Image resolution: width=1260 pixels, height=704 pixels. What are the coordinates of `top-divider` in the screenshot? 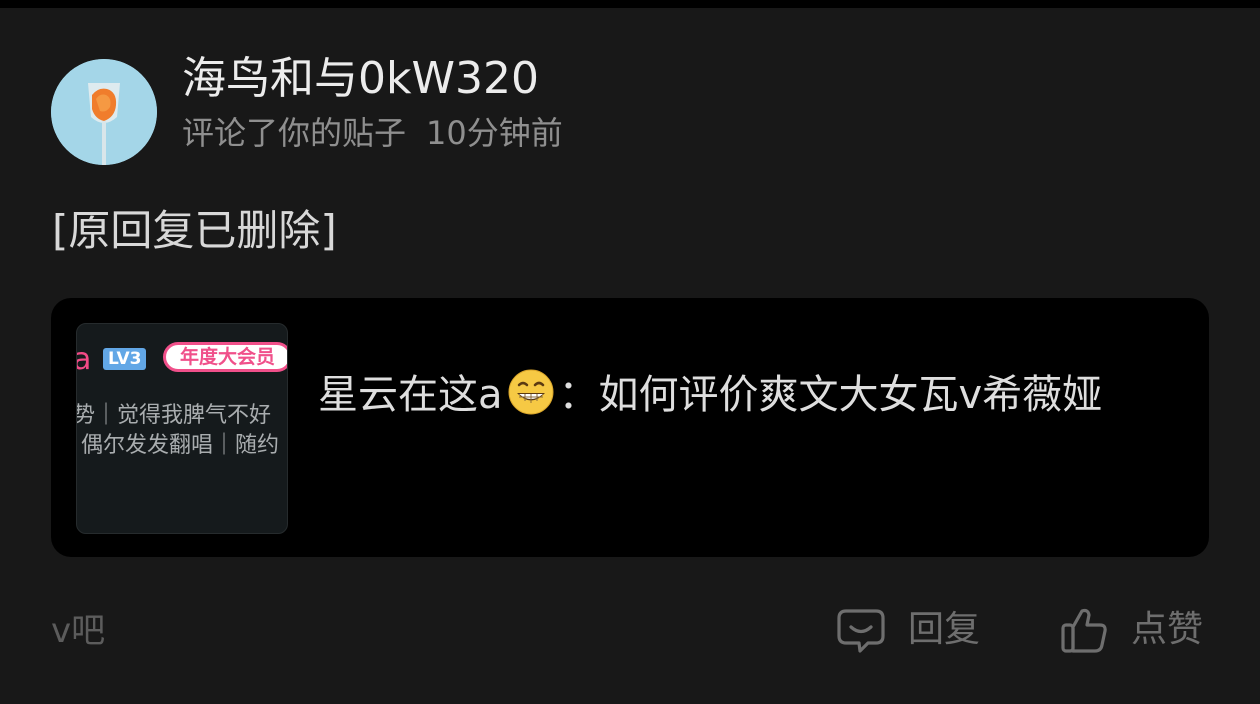 It's located at (630, 4).